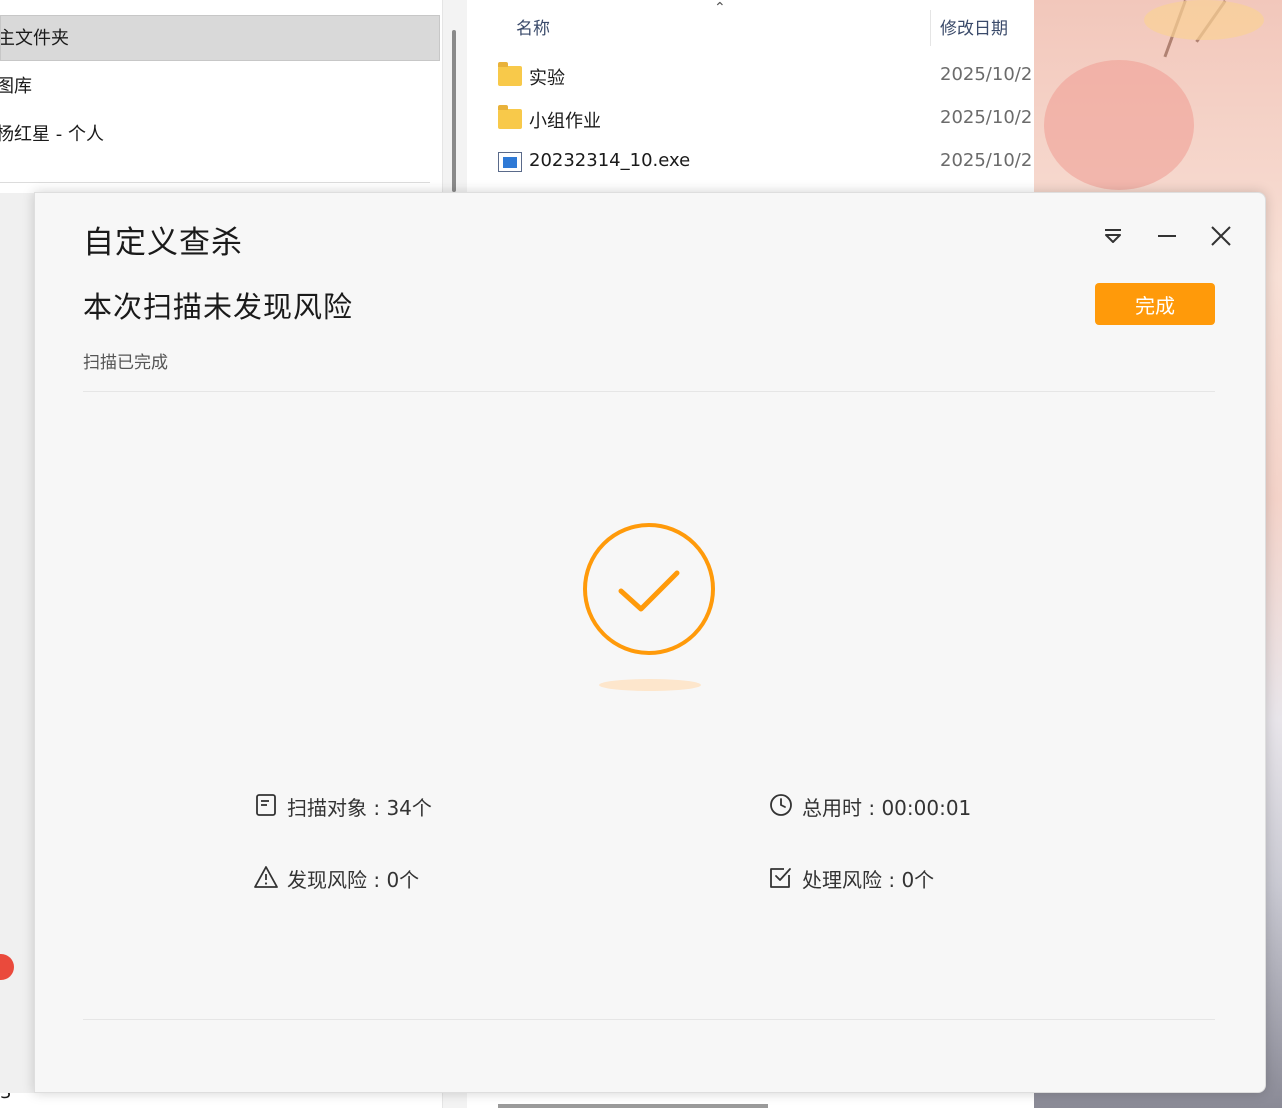 This screenshot has width=1282, height=1108. What do you see at coordinates (766, 121) in the screenshot?
I see `file-row: 小组作业 2025/10/2` at bounding box center [766, 121].